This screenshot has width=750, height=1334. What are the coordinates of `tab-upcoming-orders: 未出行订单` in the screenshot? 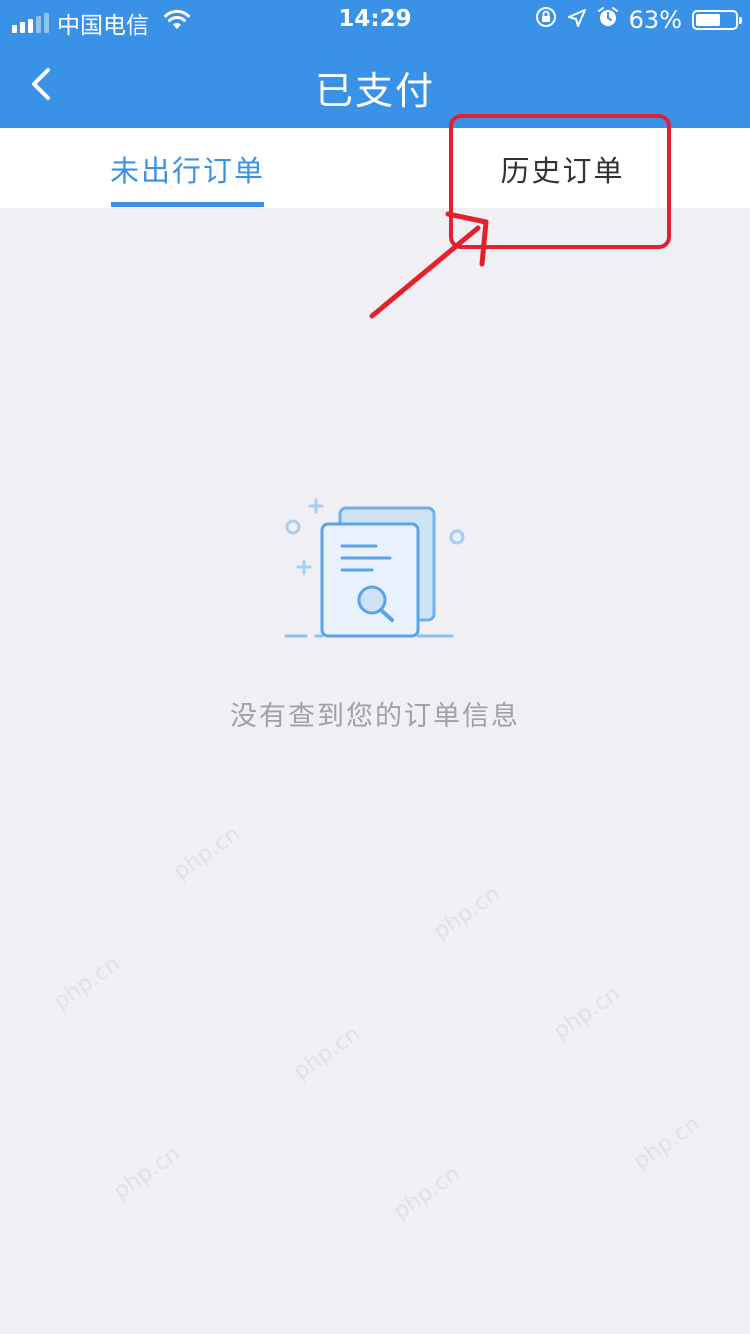 It's located at (187, 168).